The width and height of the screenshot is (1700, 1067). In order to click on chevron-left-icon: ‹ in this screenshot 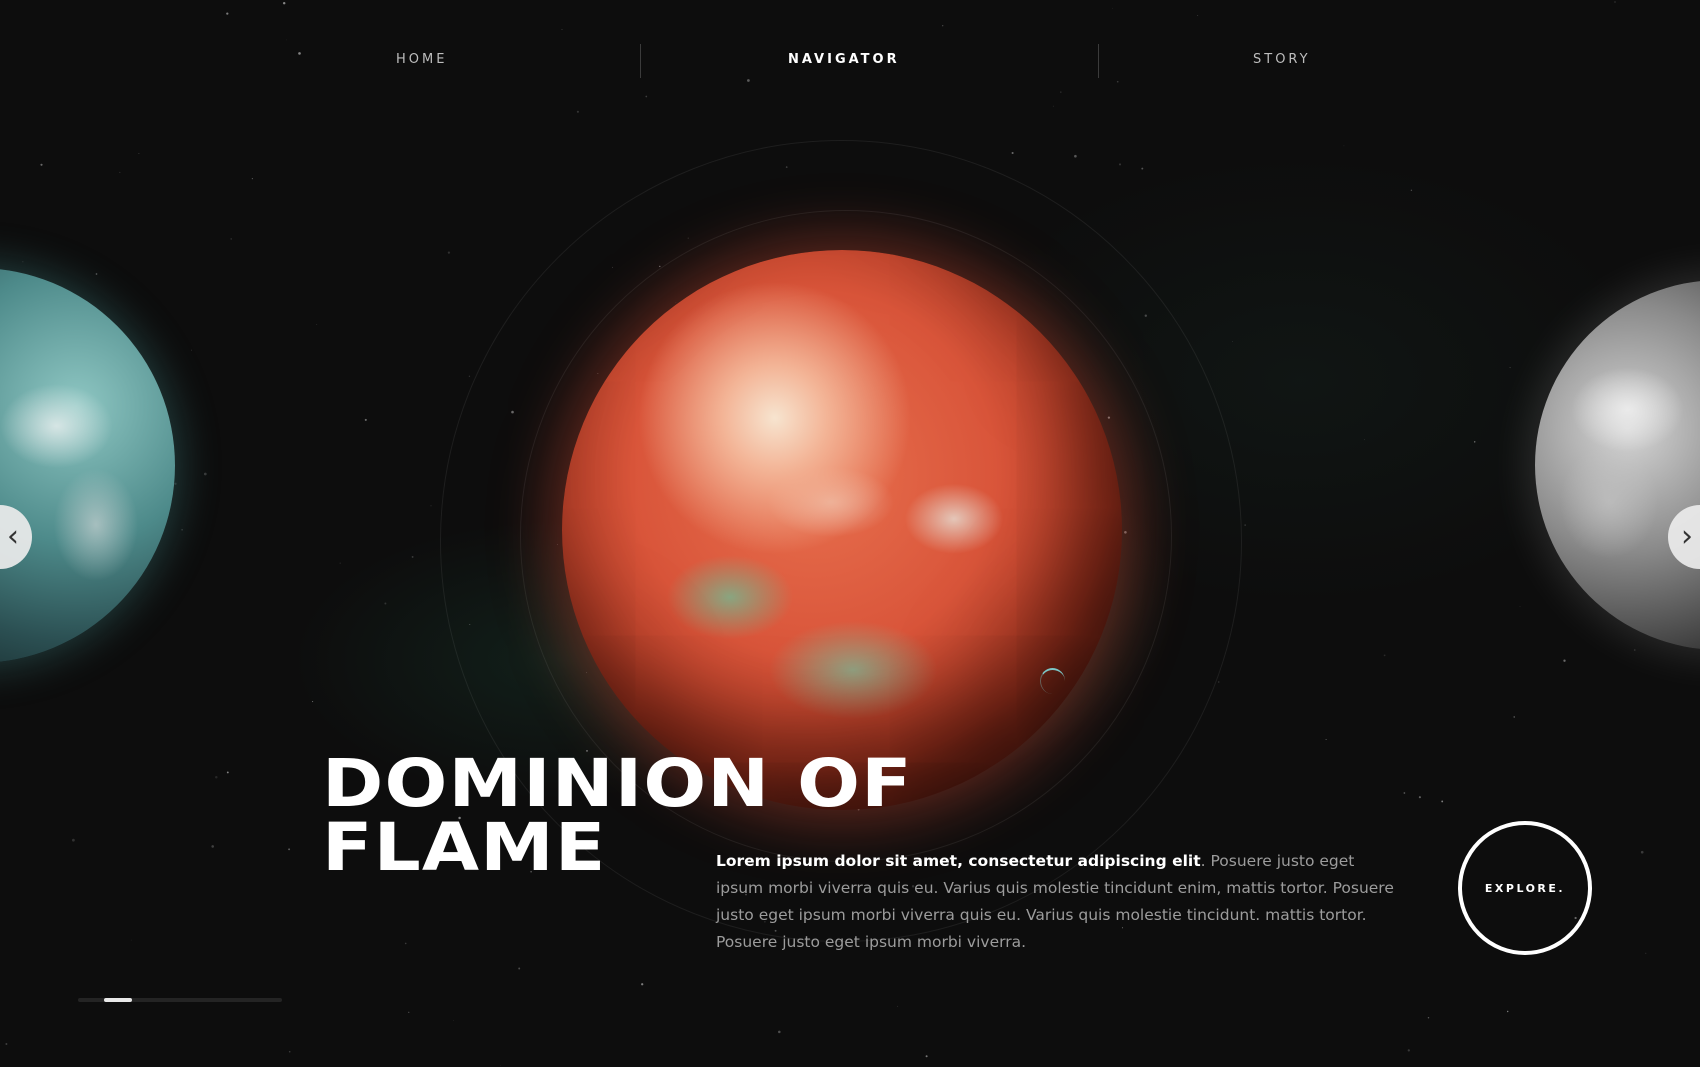, I will do `click(13, 536)`.